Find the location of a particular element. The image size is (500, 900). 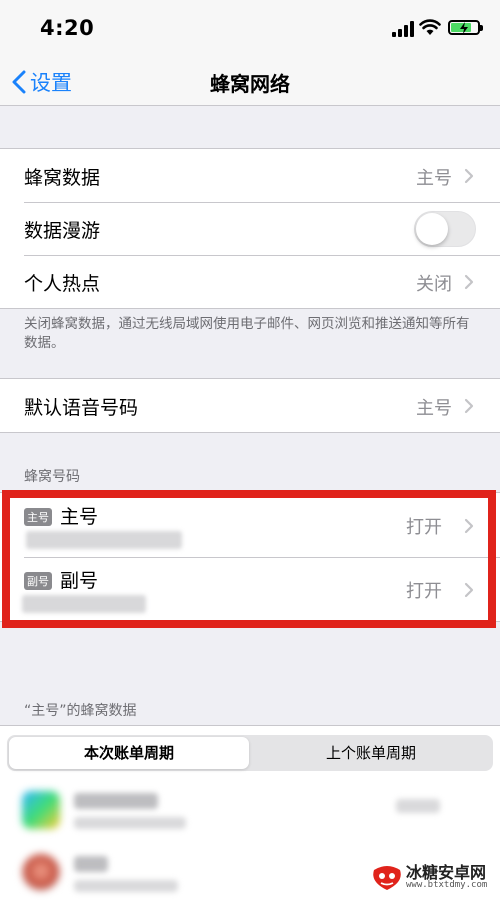

redacted-app-usage is located at coordinates (418, 806).